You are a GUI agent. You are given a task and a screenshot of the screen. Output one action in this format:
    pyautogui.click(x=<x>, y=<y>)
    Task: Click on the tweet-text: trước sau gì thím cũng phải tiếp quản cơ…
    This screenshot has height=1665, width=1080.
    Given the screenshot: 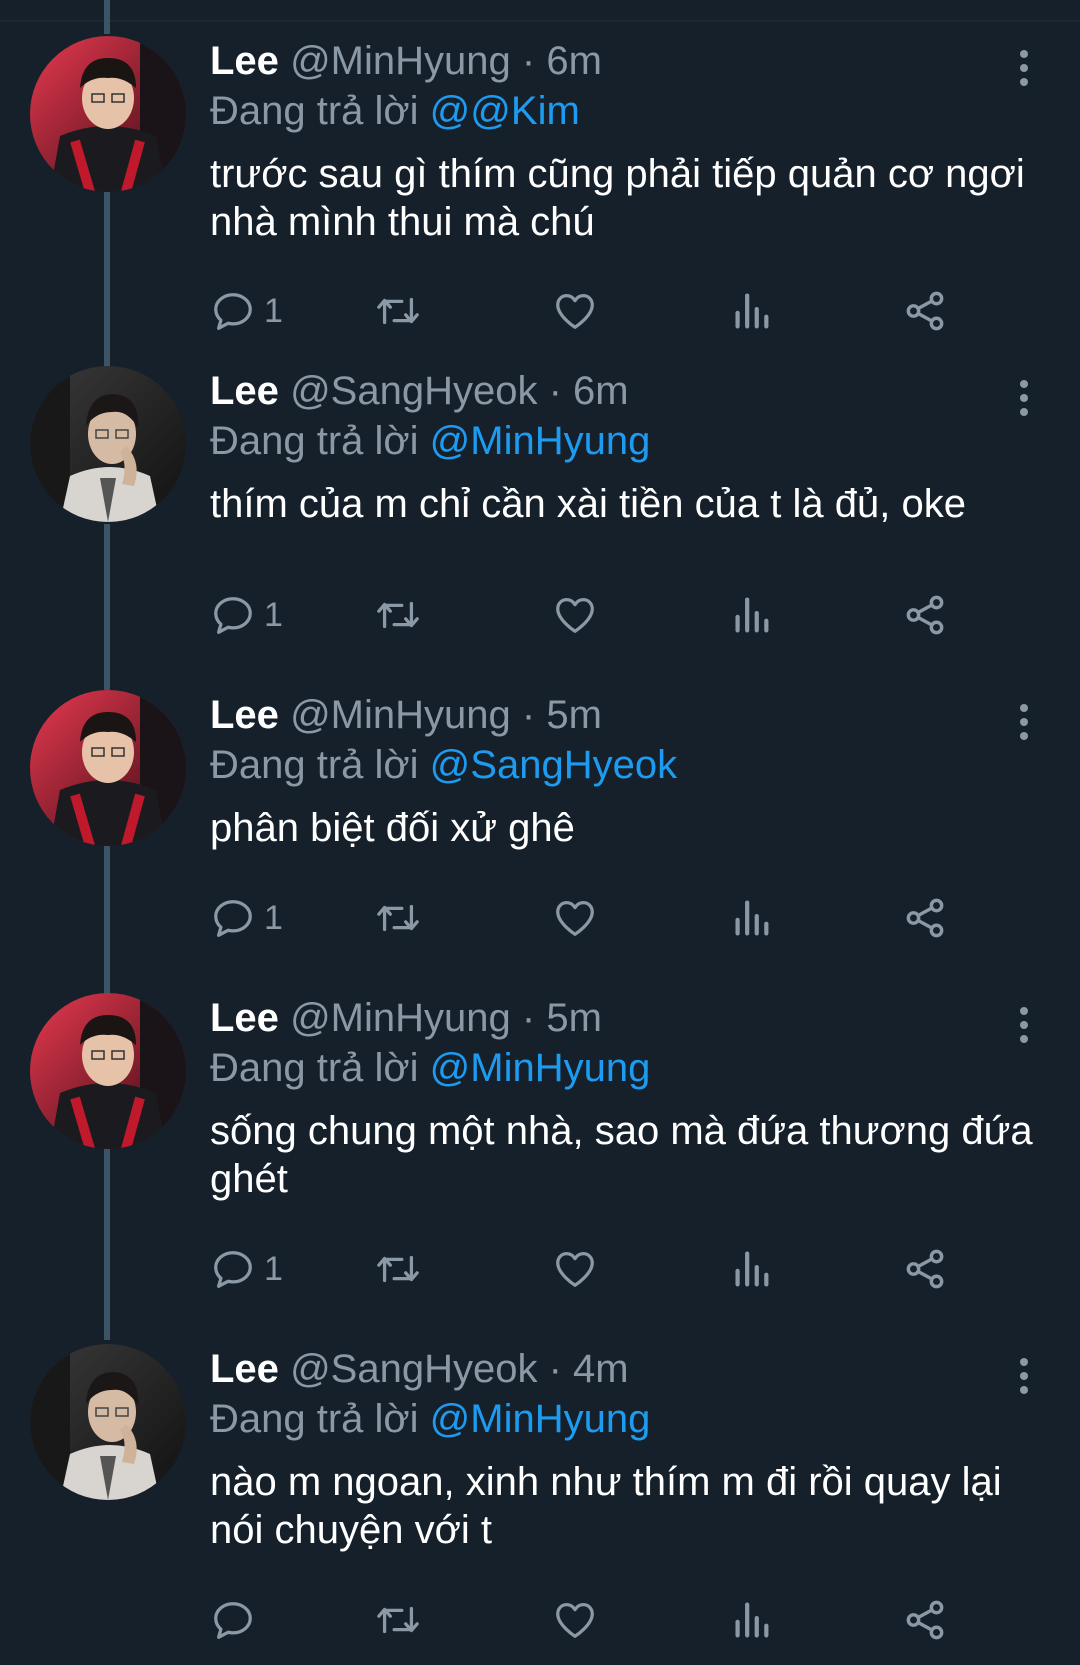 What is the action you would take?
    pyautogui.click(x=617, y=198)
    